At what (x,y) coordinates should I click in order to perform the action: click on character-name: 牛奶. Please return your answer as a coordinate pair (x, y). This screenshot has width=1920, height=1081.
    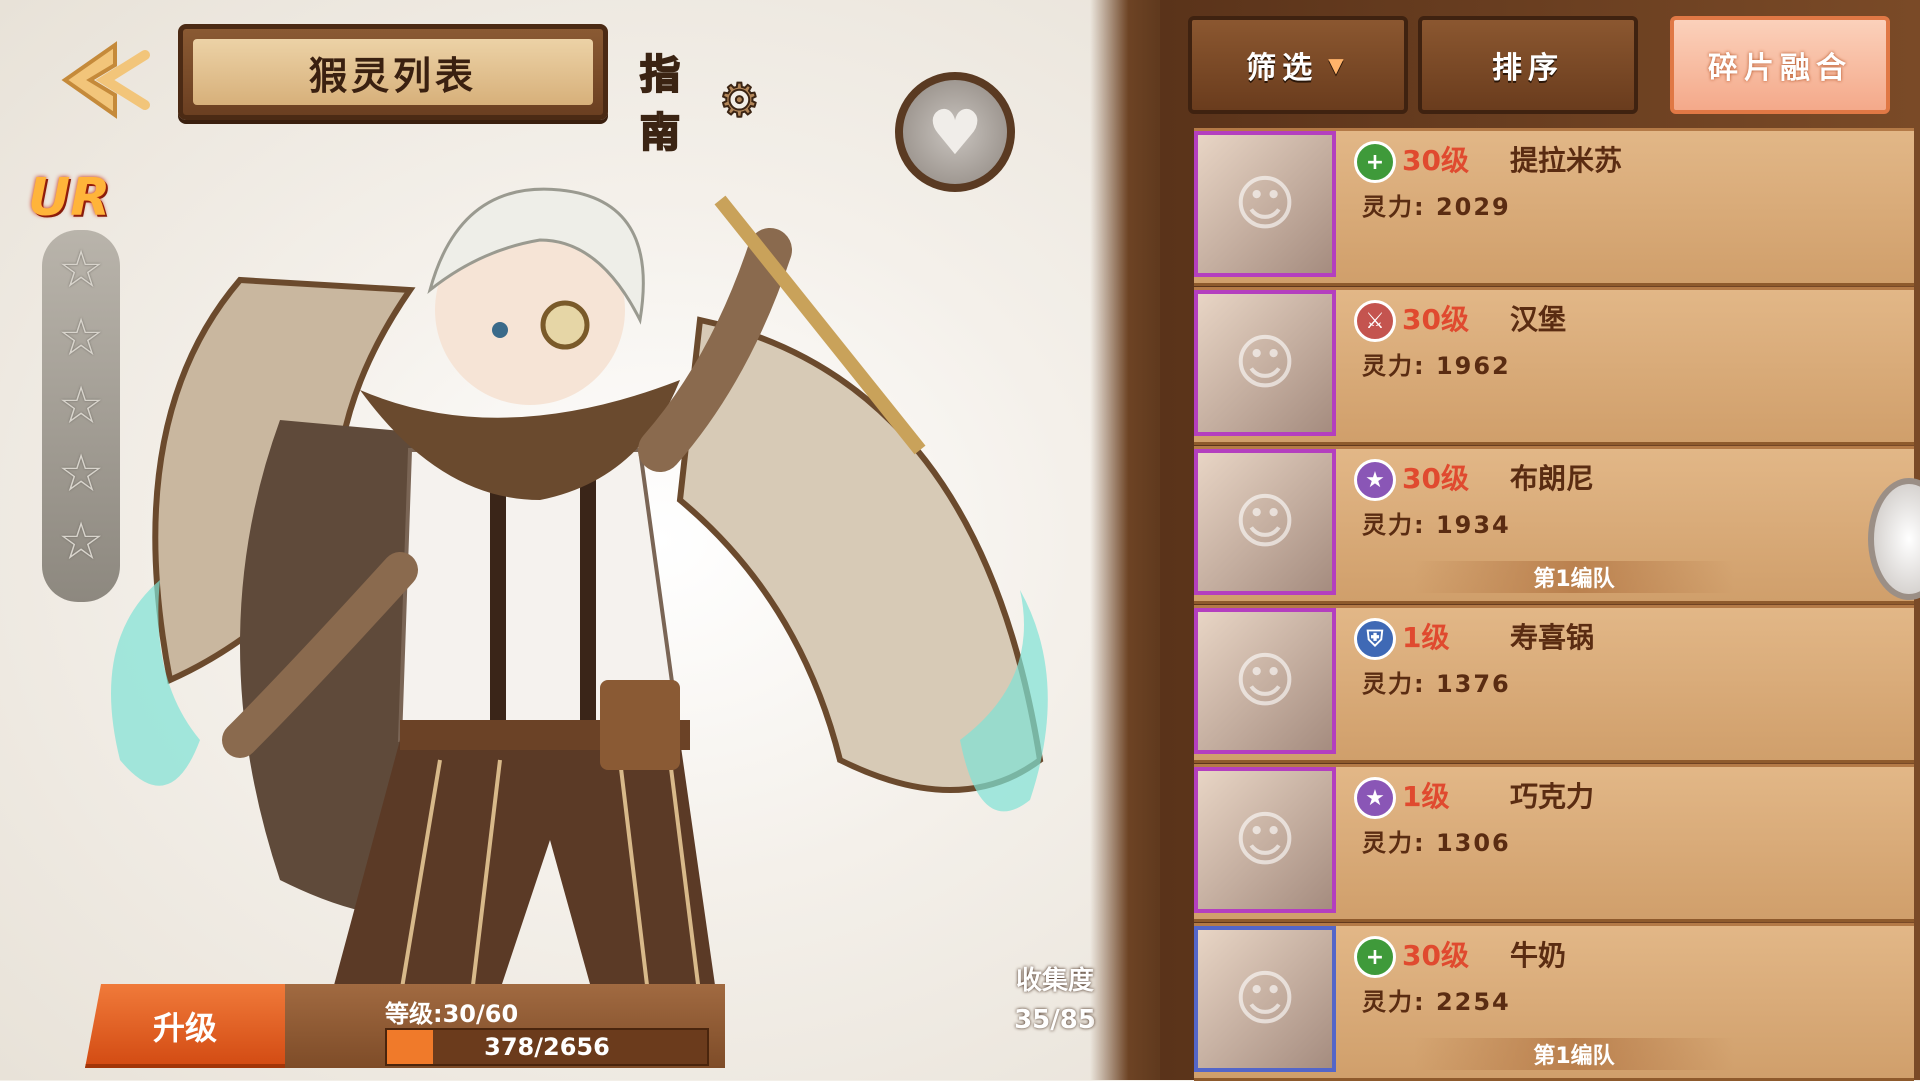
    Looking at the image, I should click on (1538, 955).